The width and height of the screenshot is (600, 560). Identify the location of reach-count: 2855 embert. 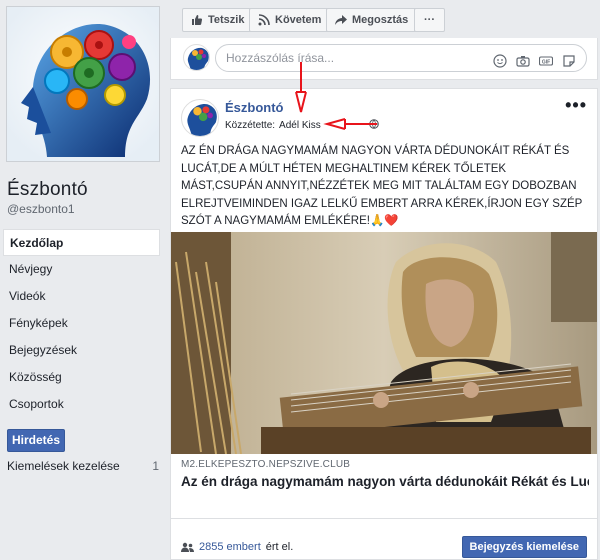
(230, 547).